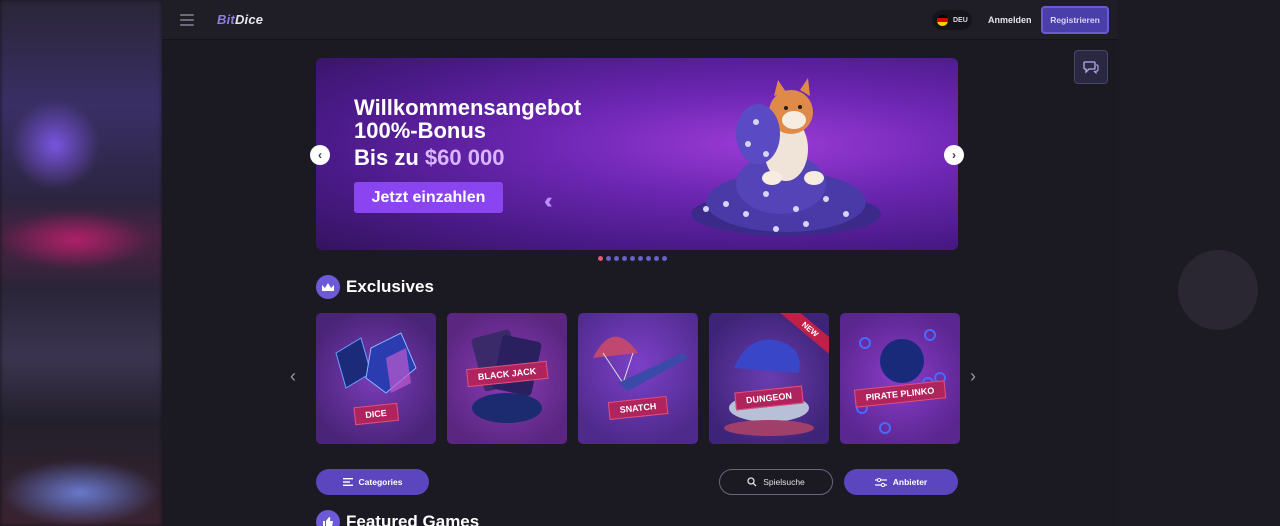 The image size is (1280, 526). I want to click on site-logo: BitDice, so click(240, 19).